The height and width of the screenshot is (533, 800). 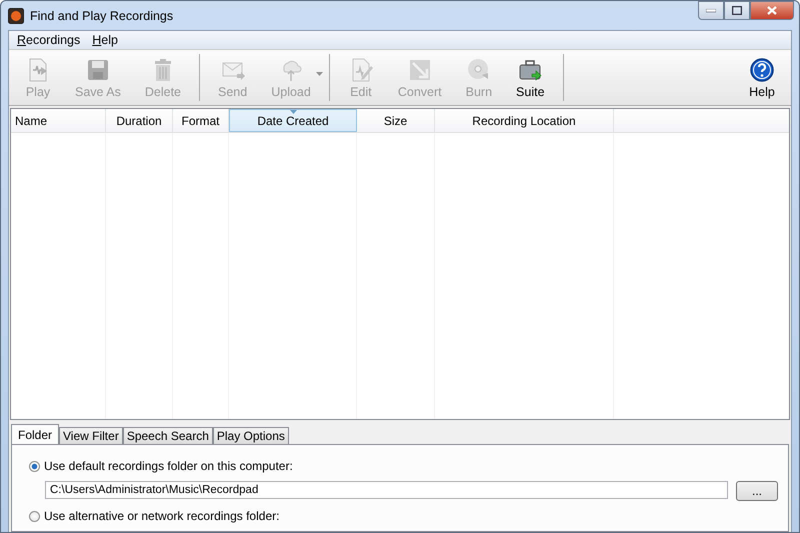 I want to click on minimize-icon, so click(x=711, y=10).